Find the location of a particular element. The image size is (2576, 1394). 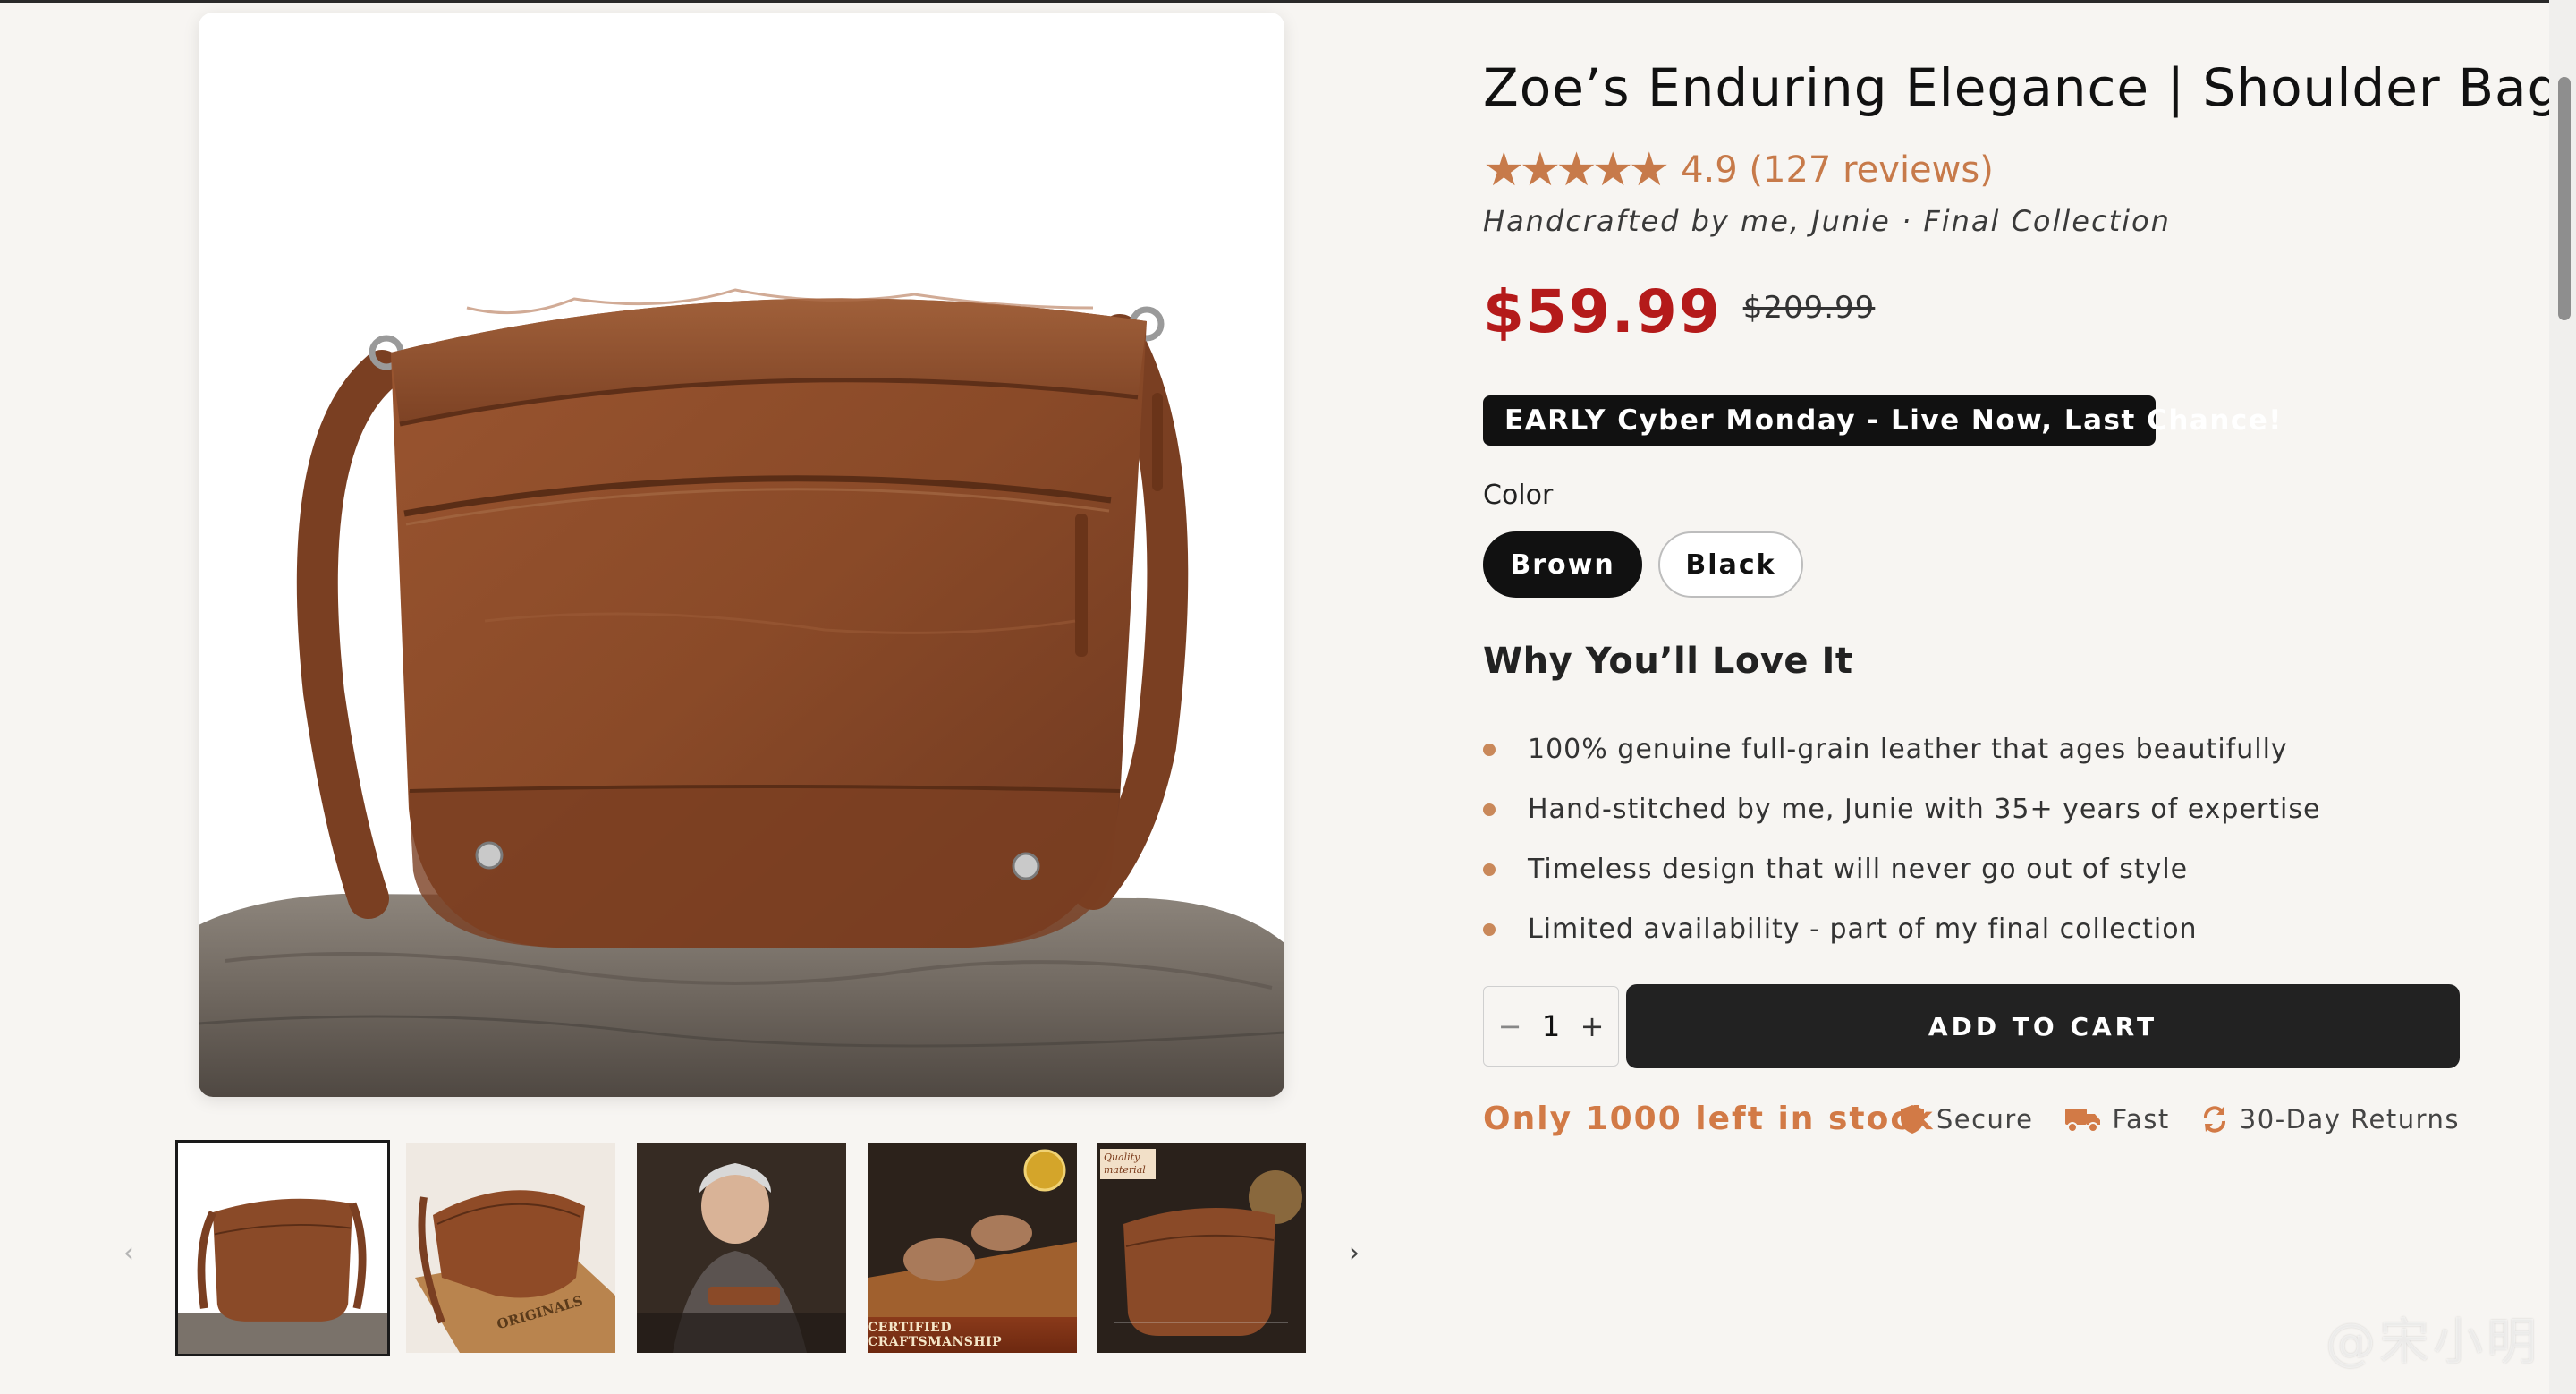

thumbnail-4: CERTIFIED CRAFTSMANSHIP is located at coordinates (972, 1248).